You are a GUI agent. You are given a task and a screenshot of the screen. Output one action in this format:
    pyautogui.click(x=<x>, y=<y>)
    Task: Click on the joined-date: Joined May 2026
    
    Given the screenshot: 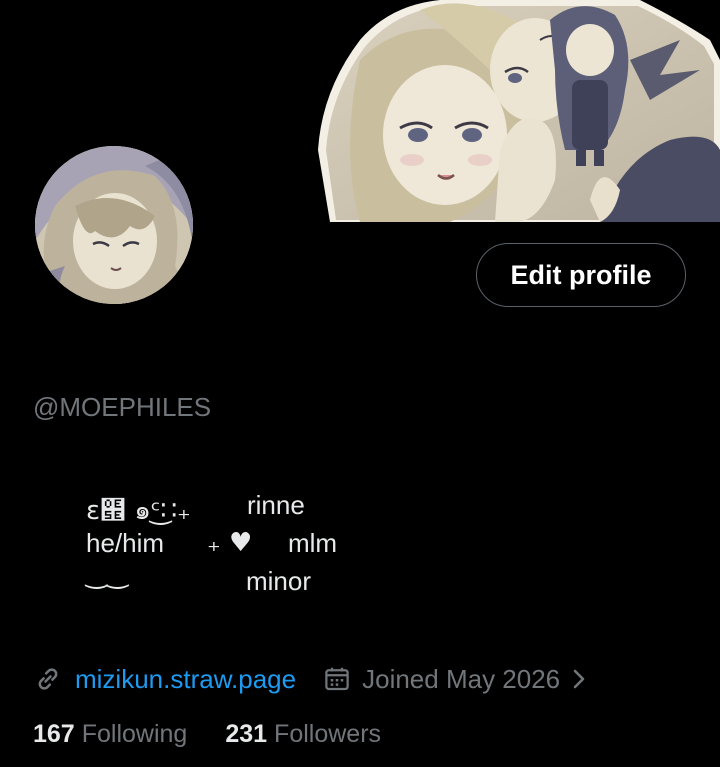 What is the action you would take?
    pyautogui.click(x=455, y=679)
    